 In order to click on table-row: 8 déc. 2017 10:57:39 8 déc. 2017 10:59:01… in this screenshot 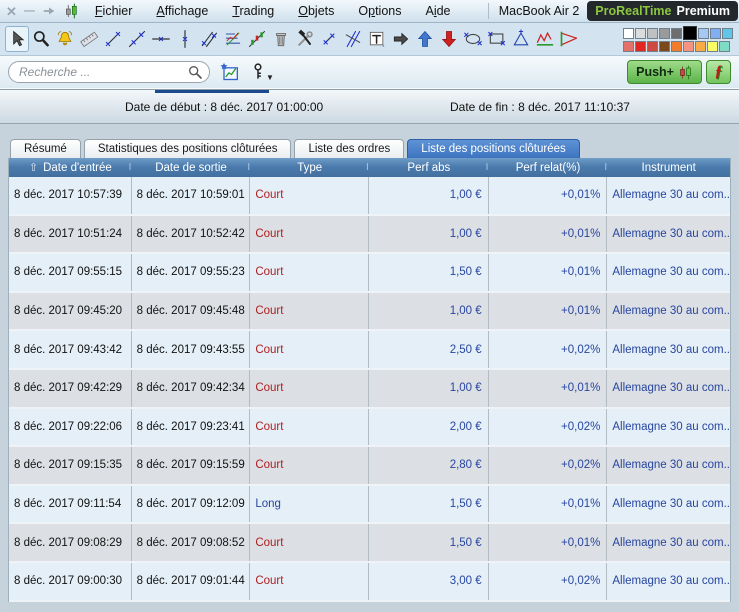, I will do `click(369, 196)`.